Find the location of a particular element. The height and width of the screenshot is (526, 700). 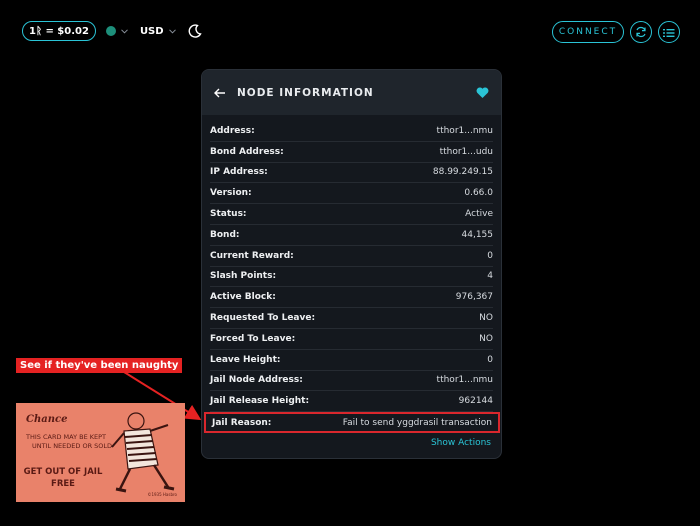

chance-headline-line: GET OUT OF JAIL is located at coordinates (63, 472).